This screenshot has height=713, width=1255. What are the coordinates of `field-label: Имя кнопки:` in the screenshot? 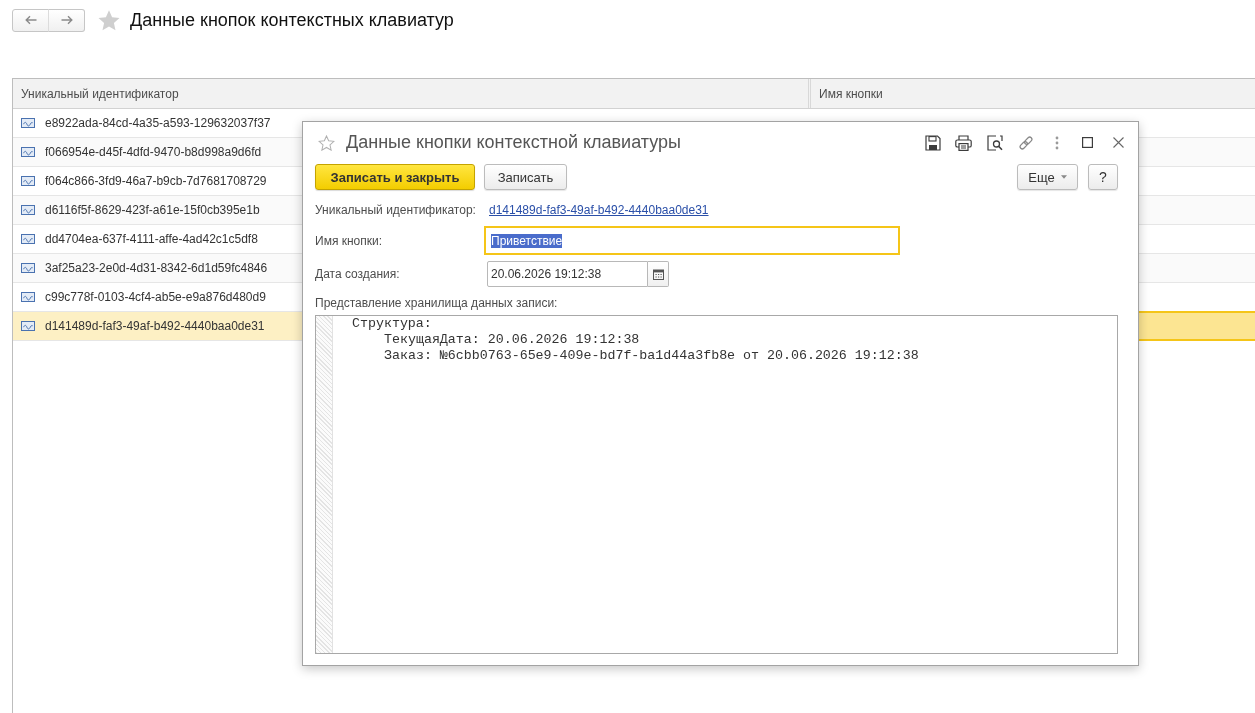 It's located at (349, 240).